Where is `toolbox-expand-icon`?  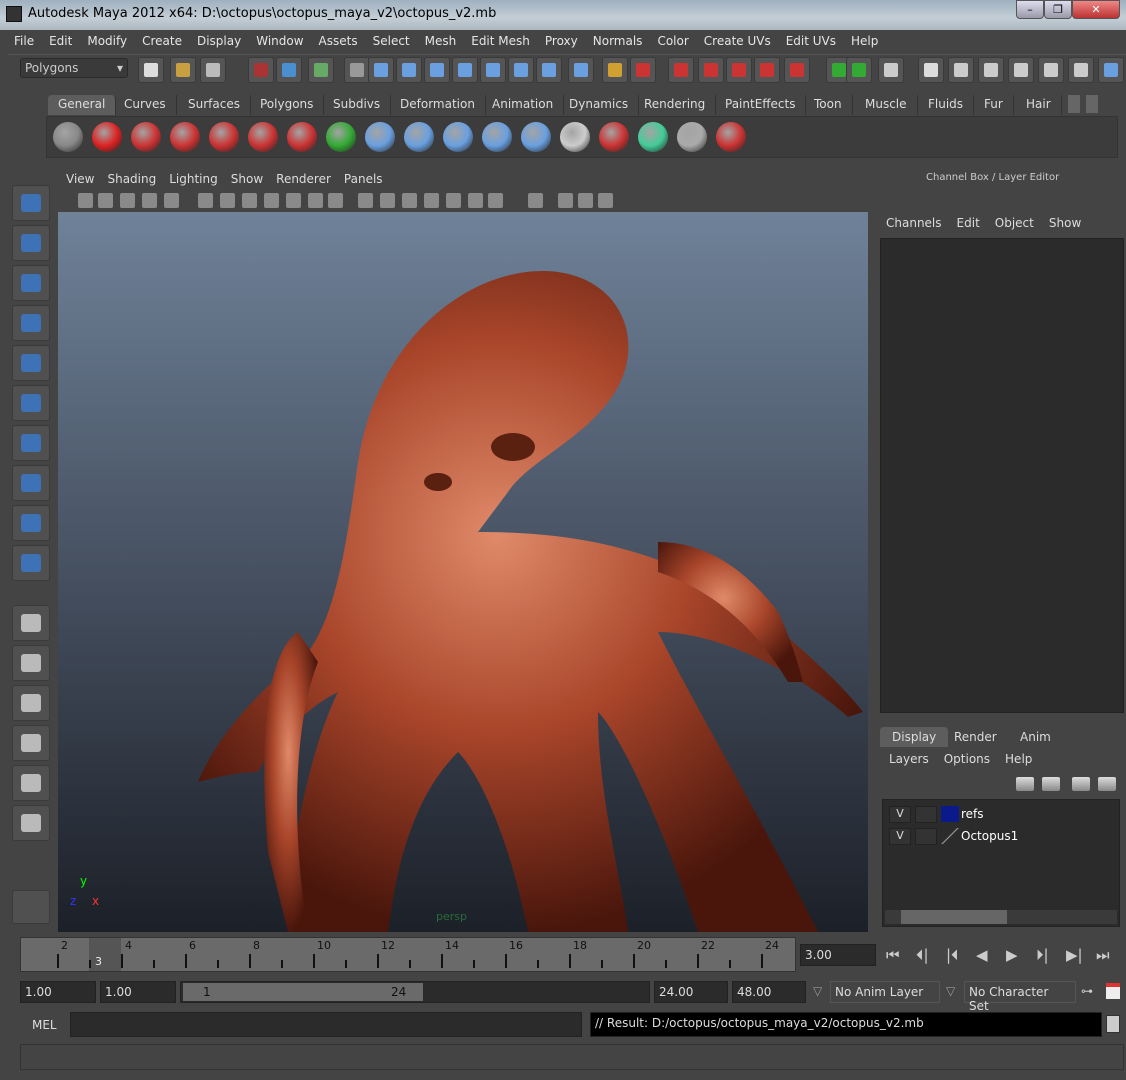 toolbox-expand-icon is located at coordinates (31, 907).